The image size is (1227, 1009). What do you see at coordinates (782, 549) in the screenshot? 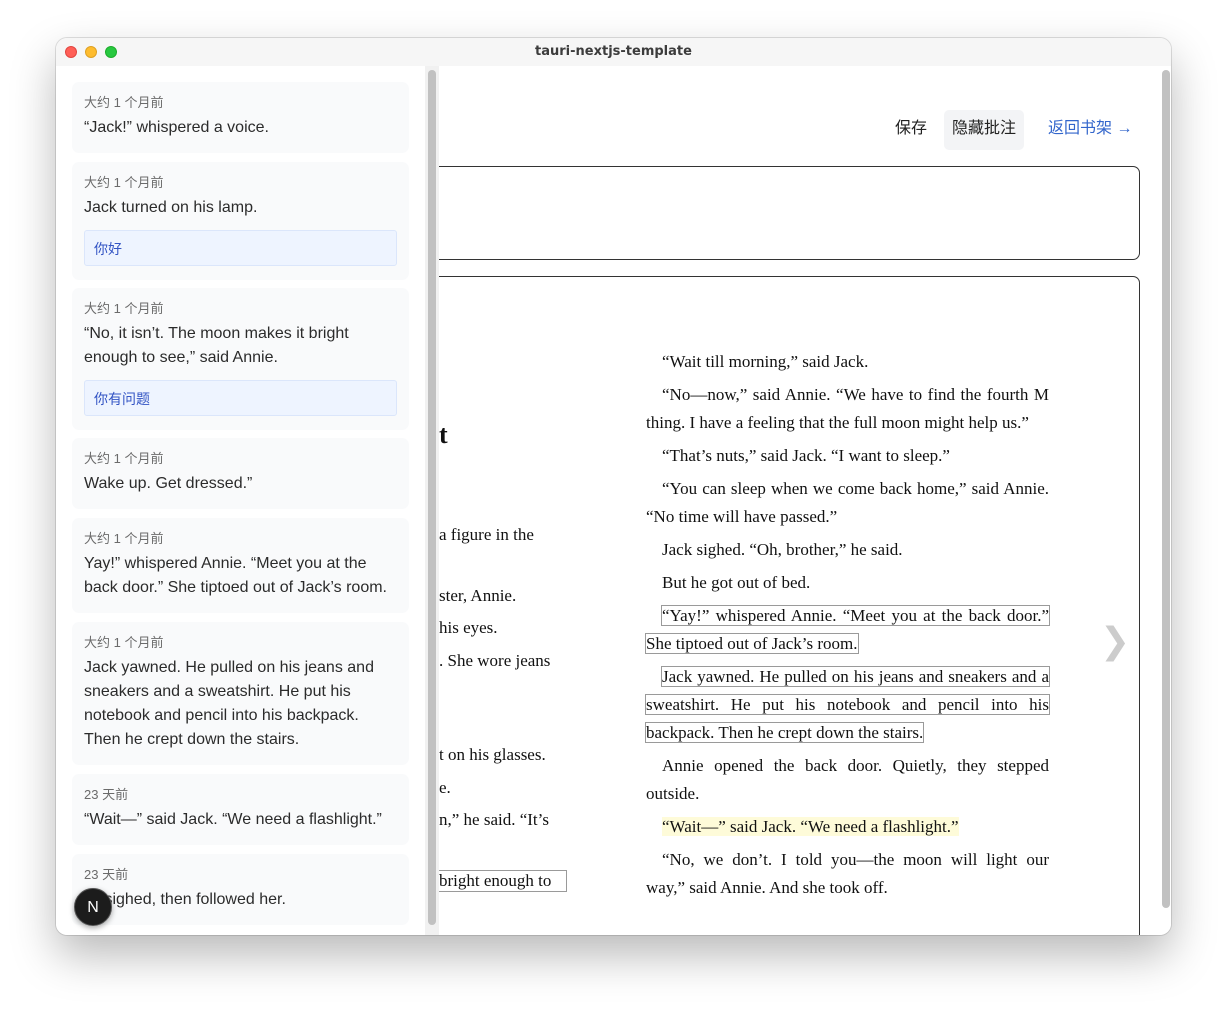
I see `paragraph: Jack sighed. “Oh, brother,” he said.` at bounding box center [782, 549].